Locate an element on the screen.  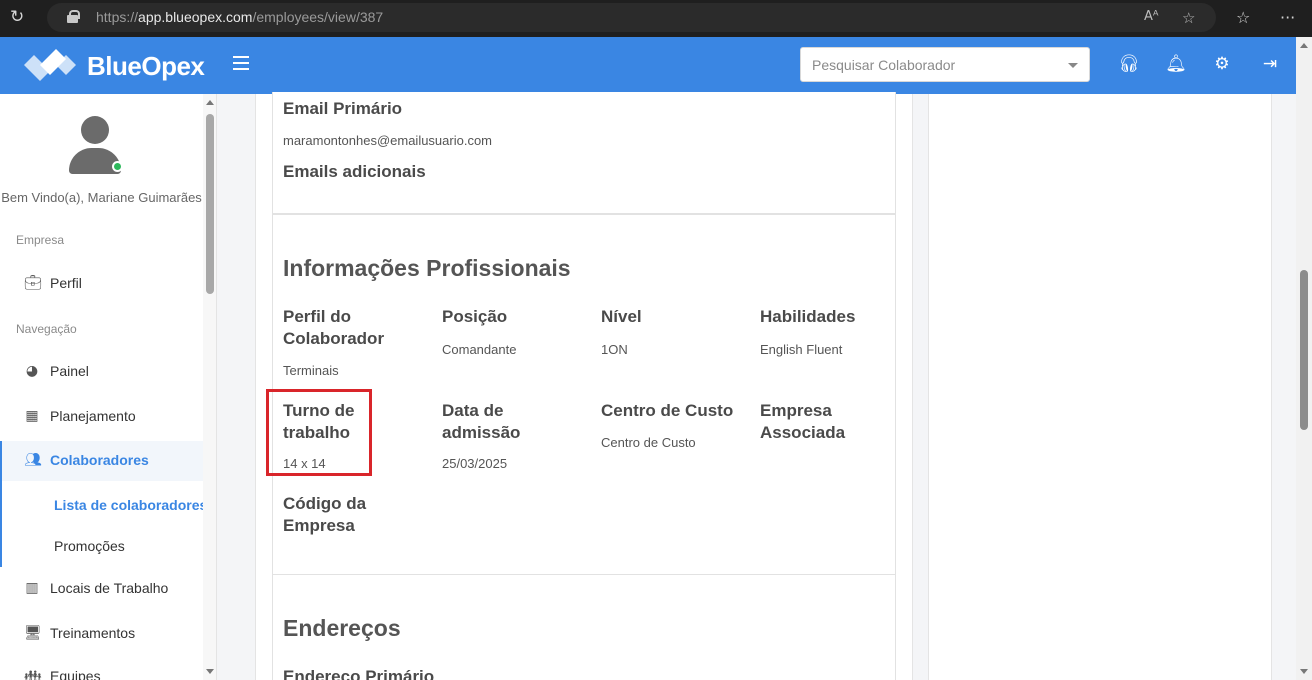
sidebar-item-locais-trabalho: ▥ Locais de Trabalho is located at coordinates (101, 589).